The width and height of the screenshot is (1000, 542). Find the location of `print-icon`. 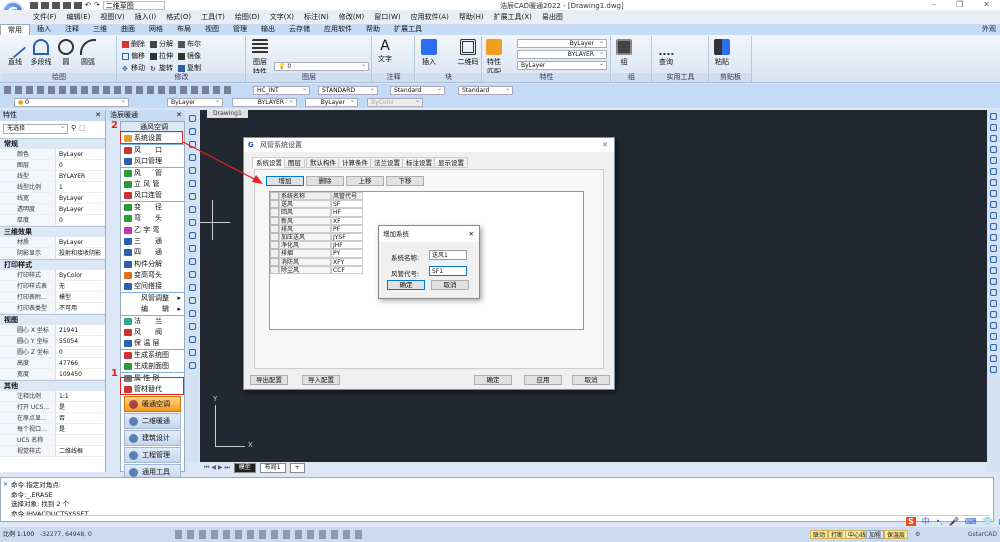

print-icon is located at coordinates (78, 5).